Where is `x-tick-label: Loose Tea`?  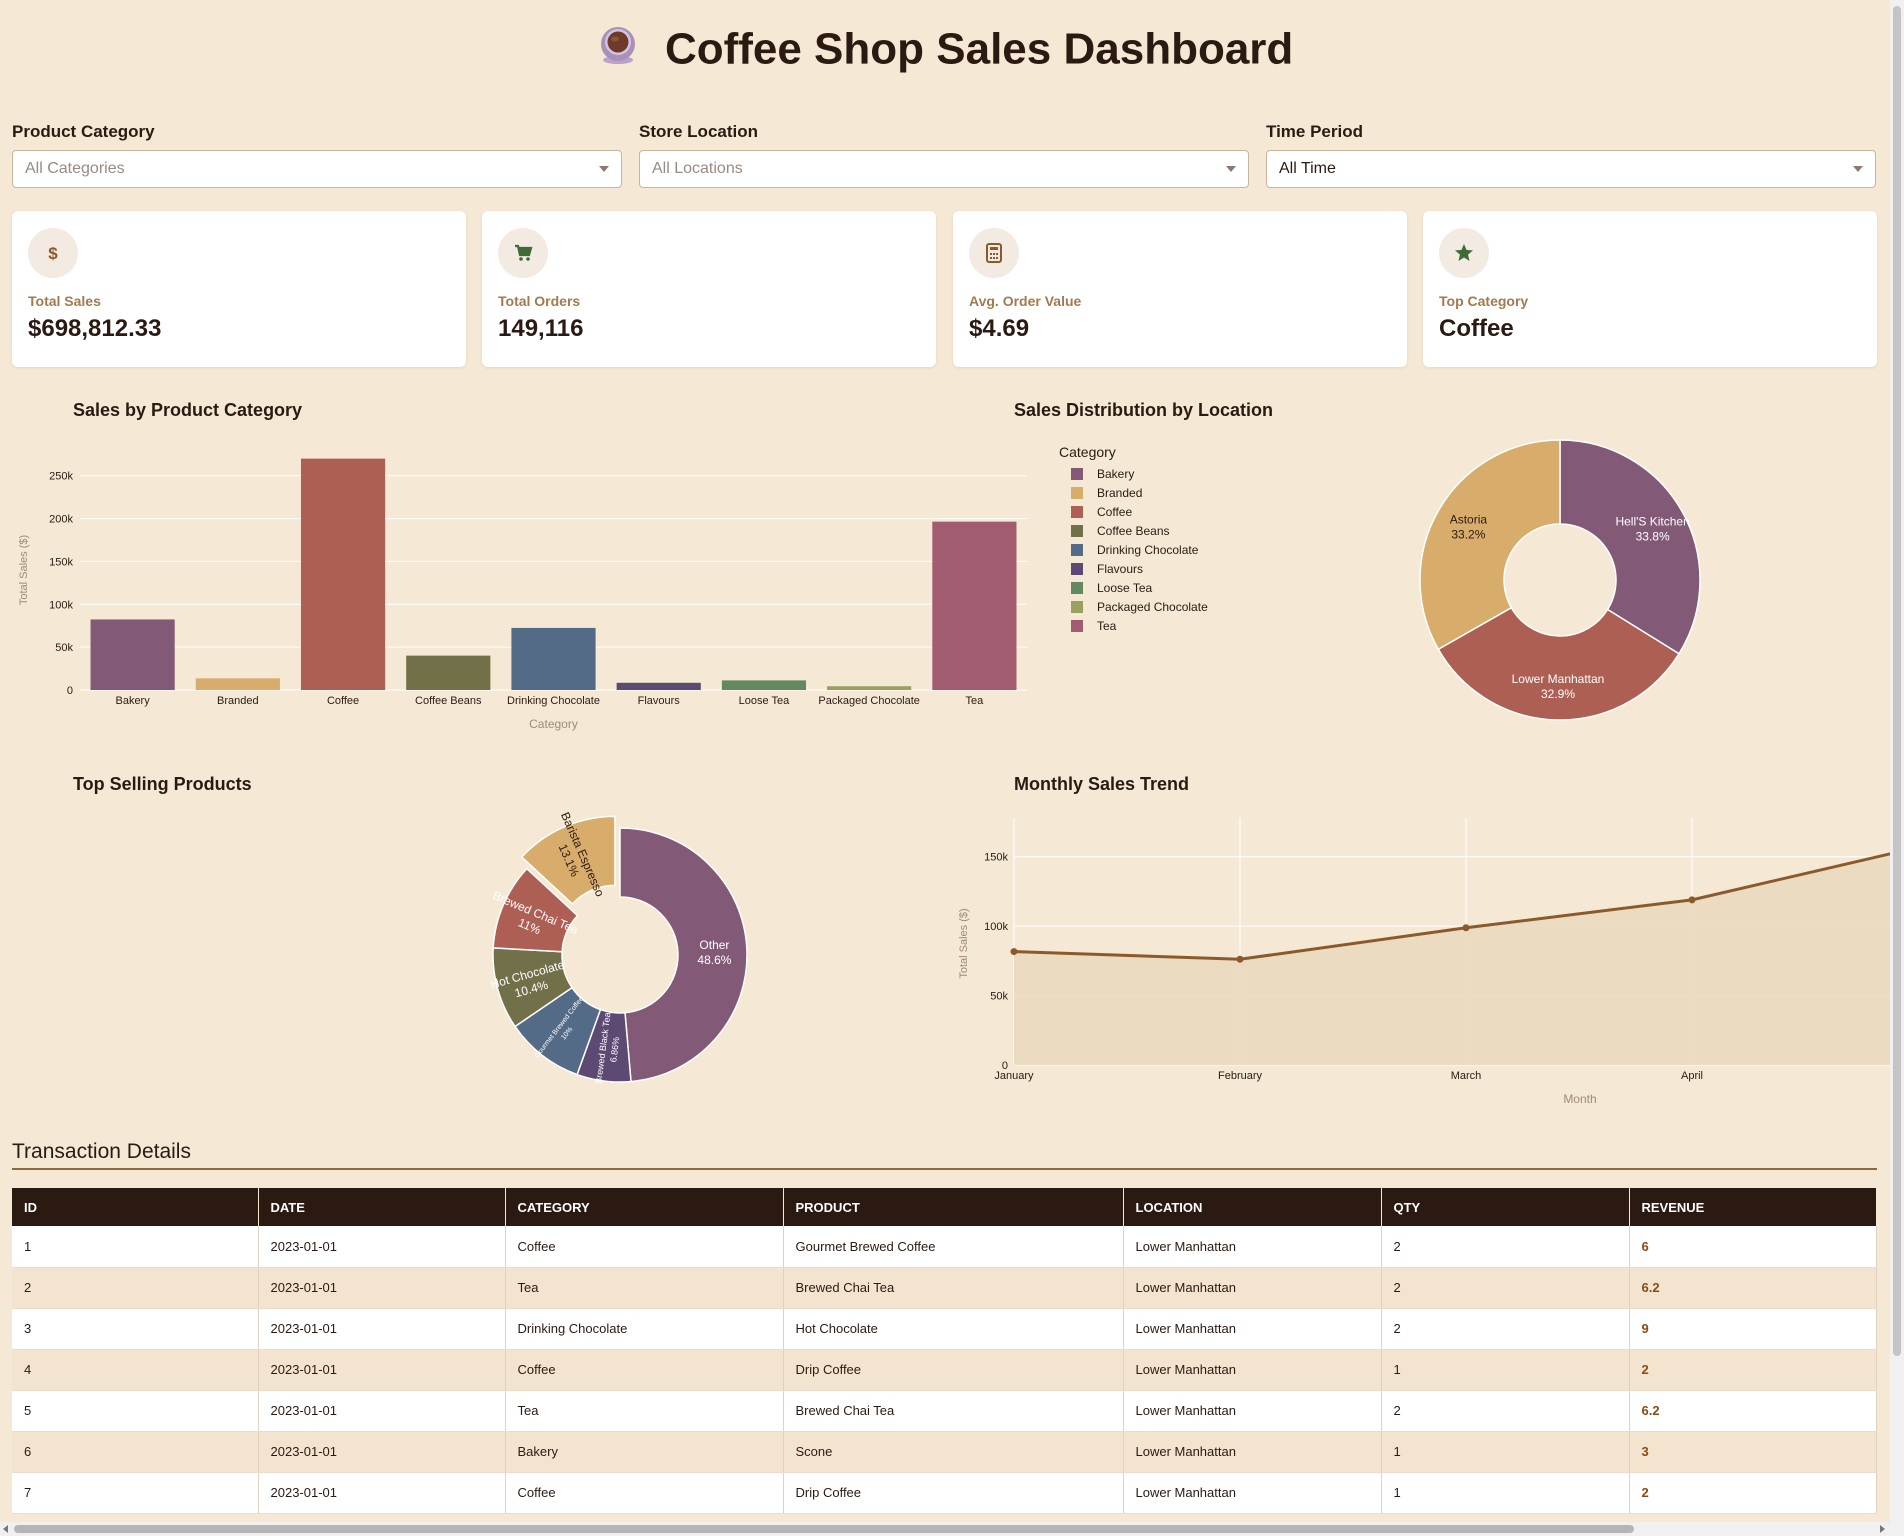
x-tick-label: Loose Tea is located at coordinates (764, 701).